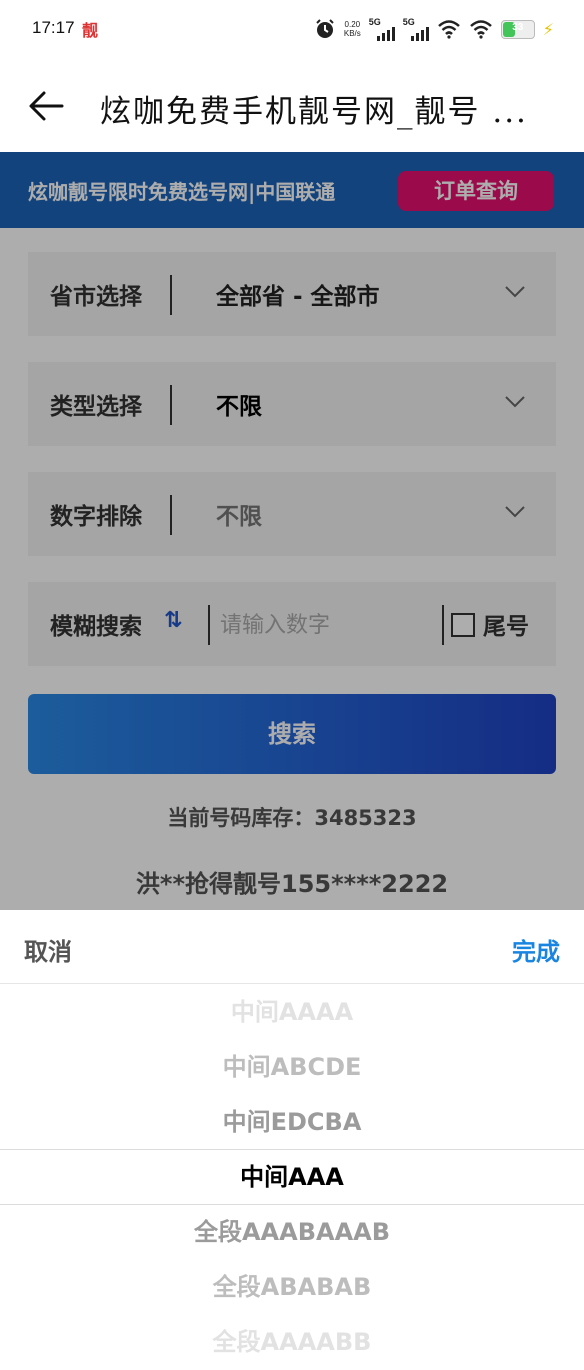  I want to click on banner-text: 炫咖靓号限时免费选号网|中国联通, so click(182, 192).